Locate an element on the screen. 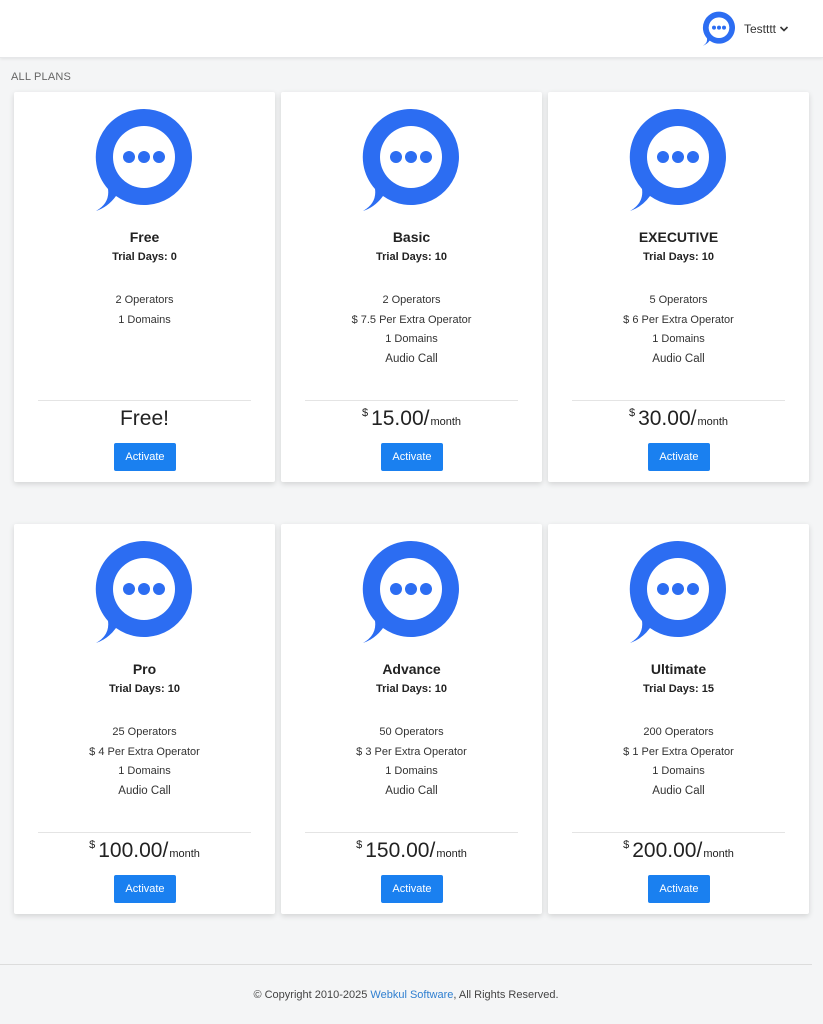 The height and width of the screenshot is (1024, 823). price: $ 15.00/ month is located at coordinates (411, 422).